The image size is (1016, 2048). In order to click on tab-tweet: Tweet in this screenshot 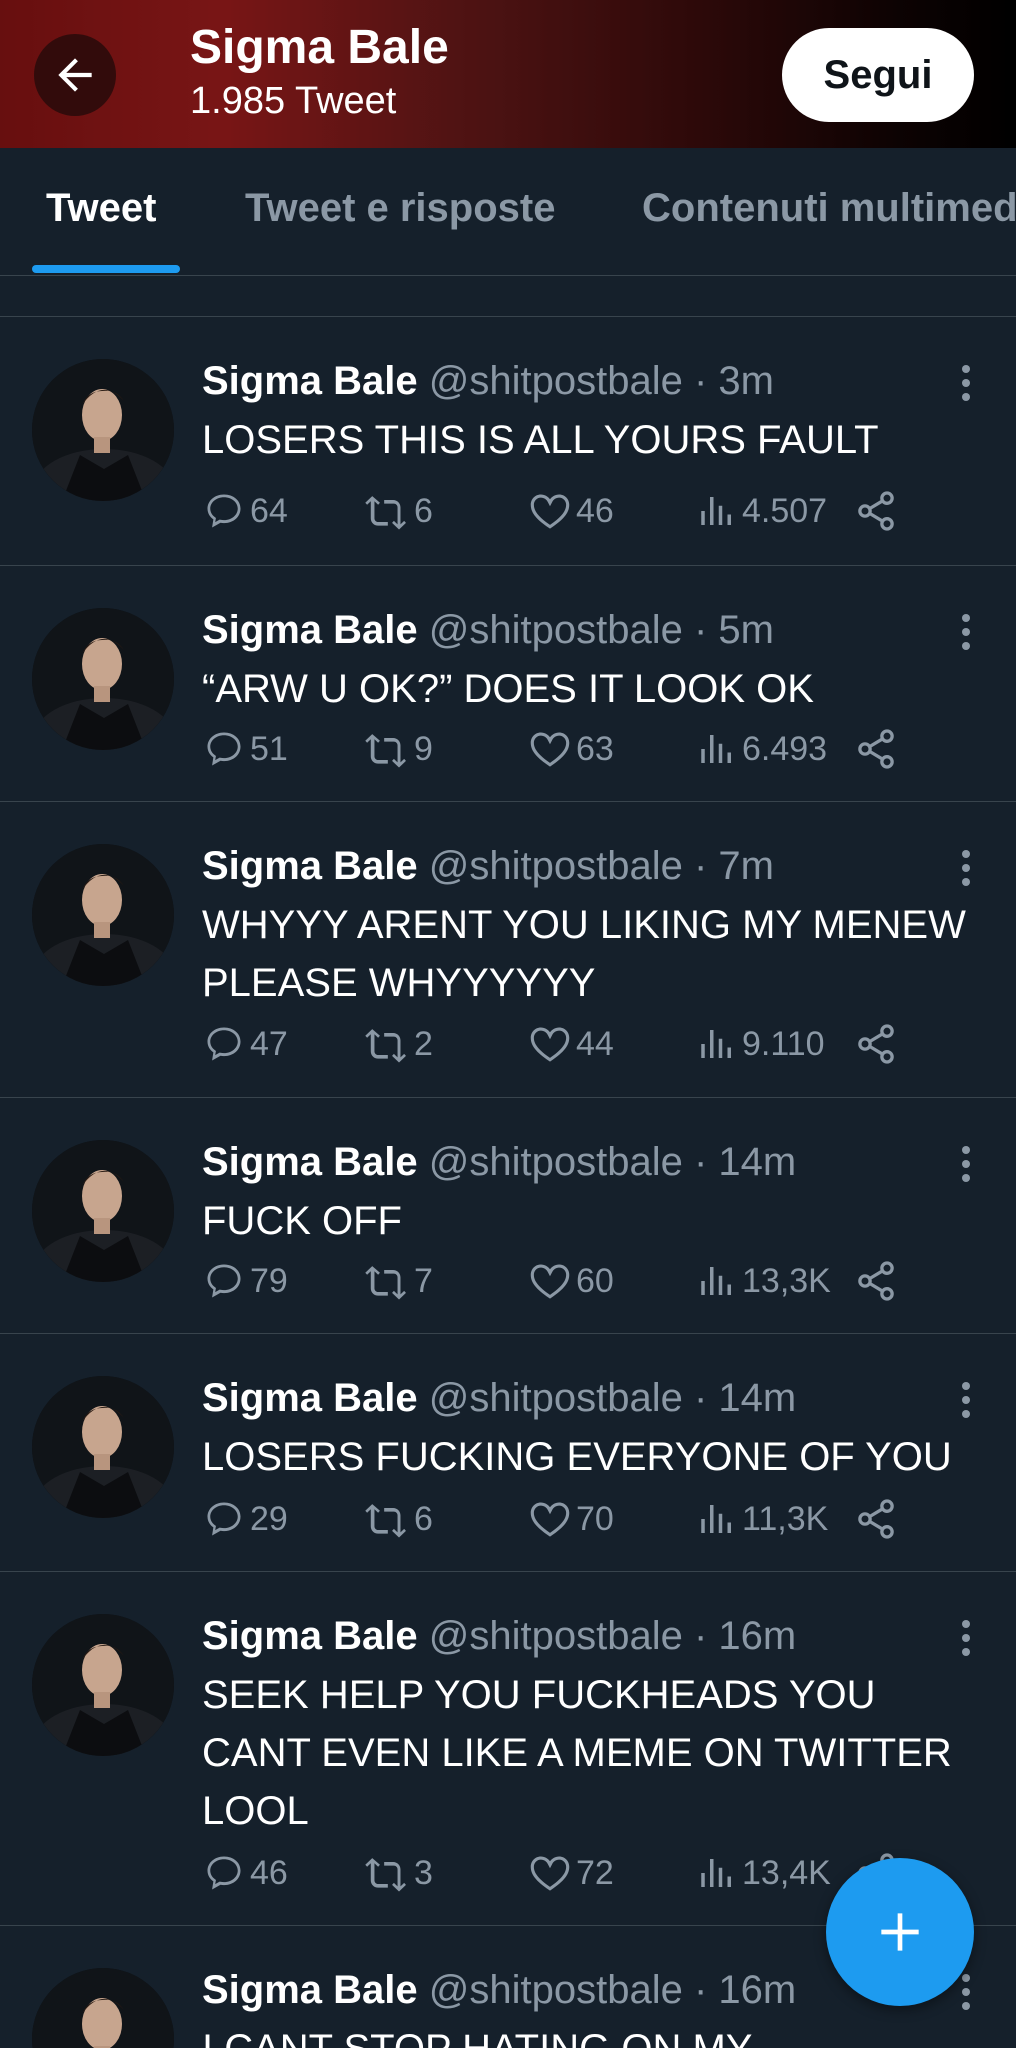, I will do `click(101, 208)`.